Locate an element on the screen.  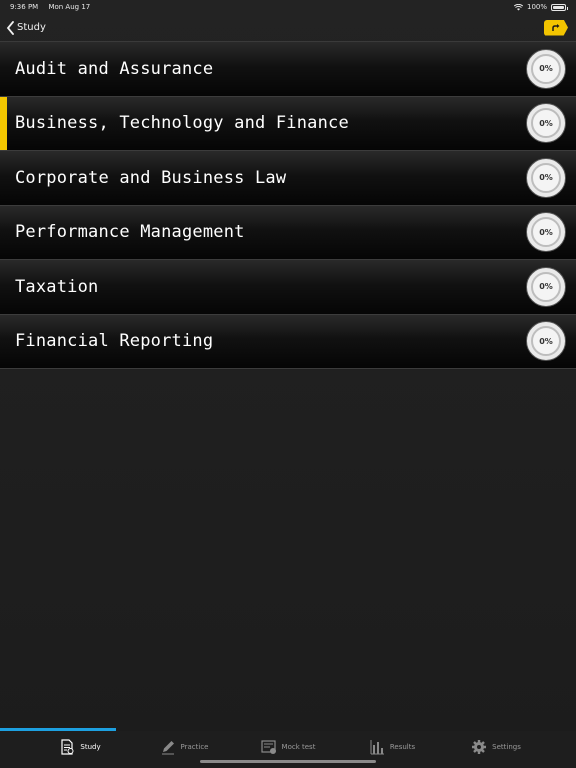
tab-mock-test: Mock test is located at coordinates (288, 747).